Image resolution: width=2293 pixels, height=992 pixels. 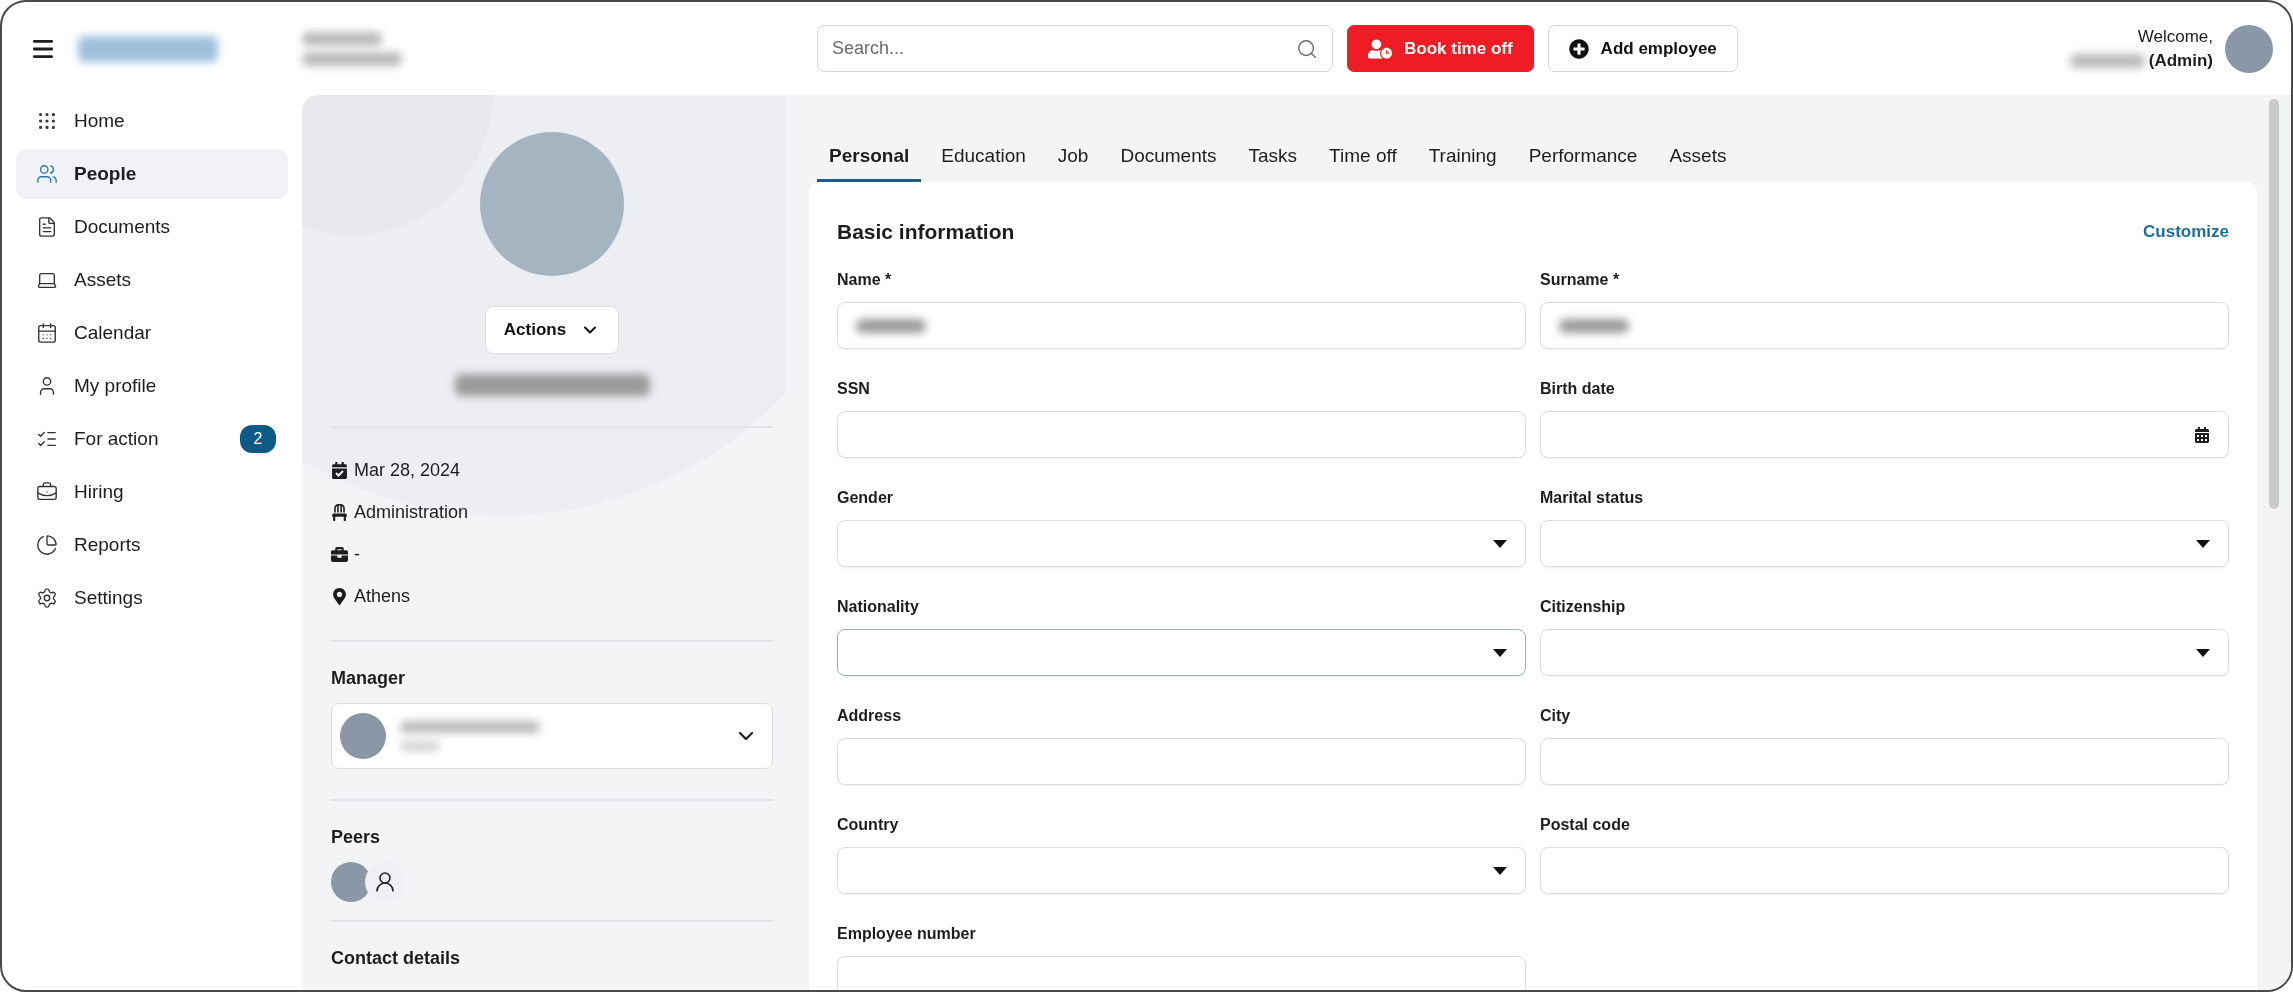 I want to click on sidebar-item: My profile, so click(x=152, y=386).